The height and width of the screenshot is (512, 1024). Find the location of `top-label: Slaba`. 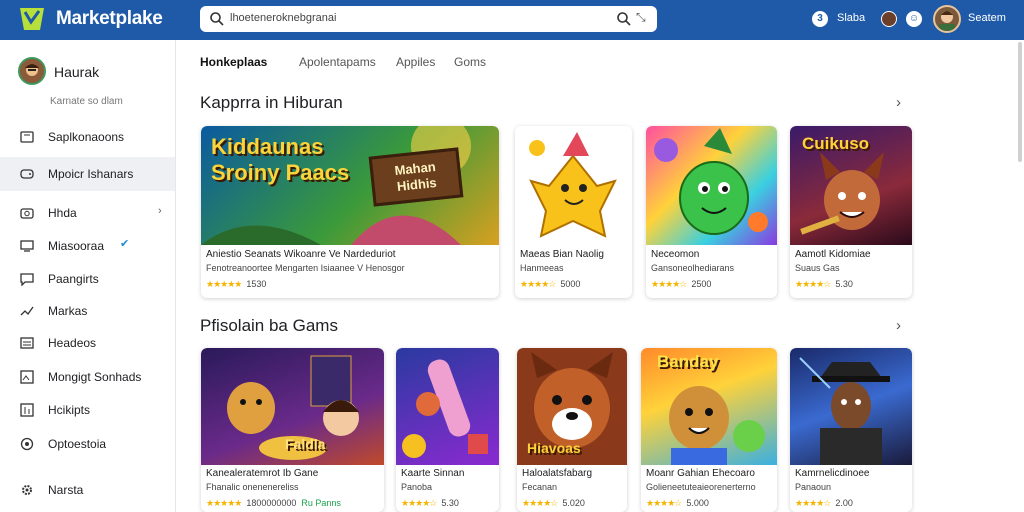

top-label: Slaba is located at coordinates (851, 18).